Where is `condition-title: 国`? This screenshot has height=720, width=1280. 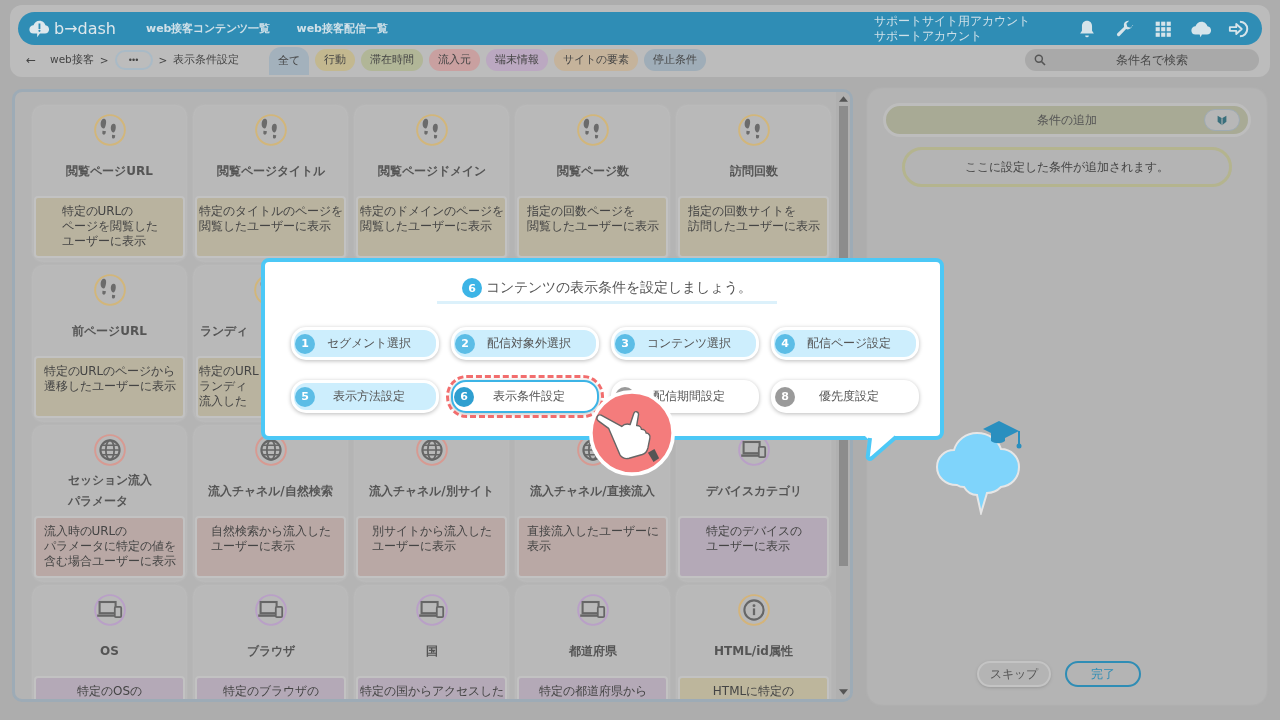 condition-title: 国 is located at coordinates (431, 651).